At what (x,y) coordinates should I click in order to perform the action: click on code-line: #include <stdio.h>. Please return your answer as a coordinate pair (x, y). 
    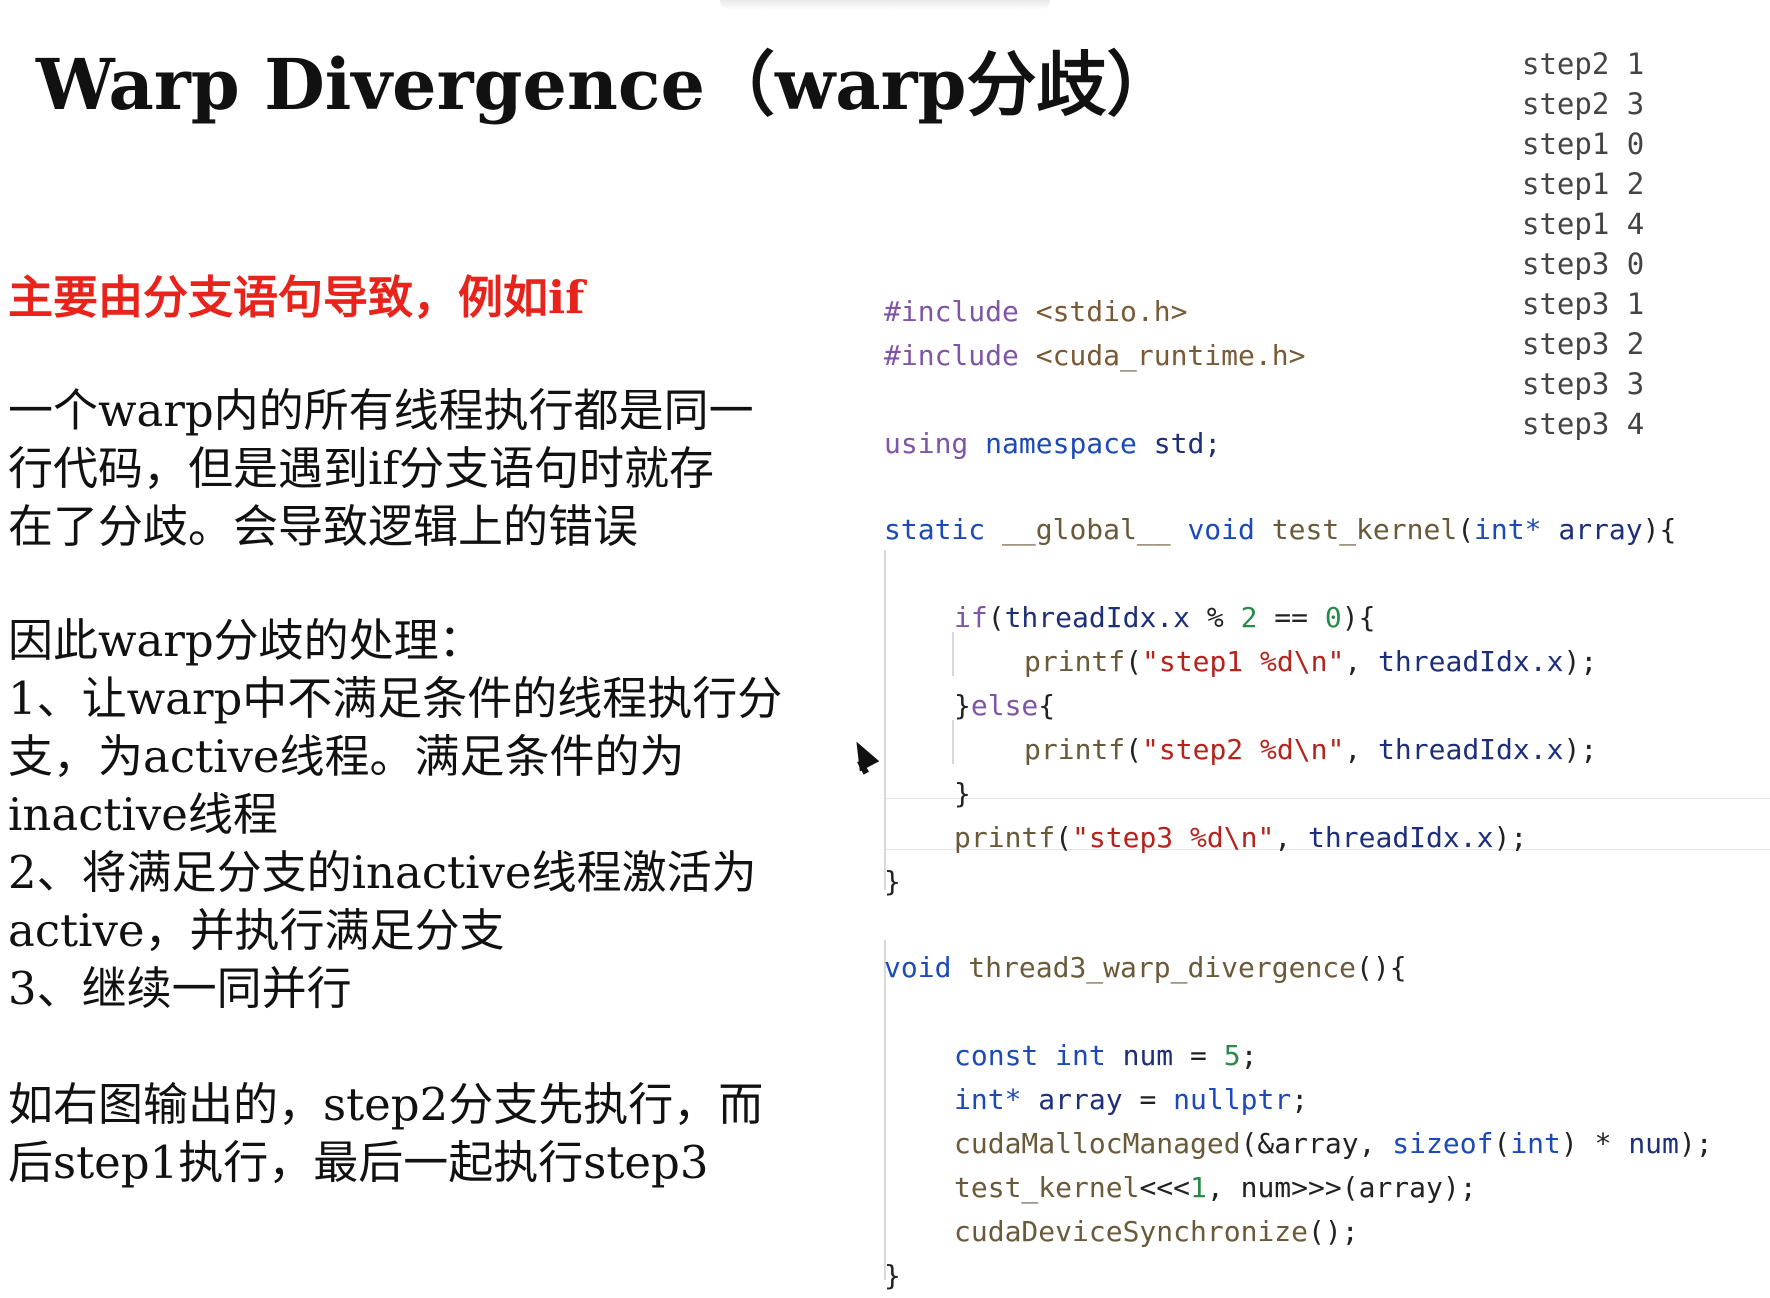
    Looking at the image, I should click on (1036, 311).